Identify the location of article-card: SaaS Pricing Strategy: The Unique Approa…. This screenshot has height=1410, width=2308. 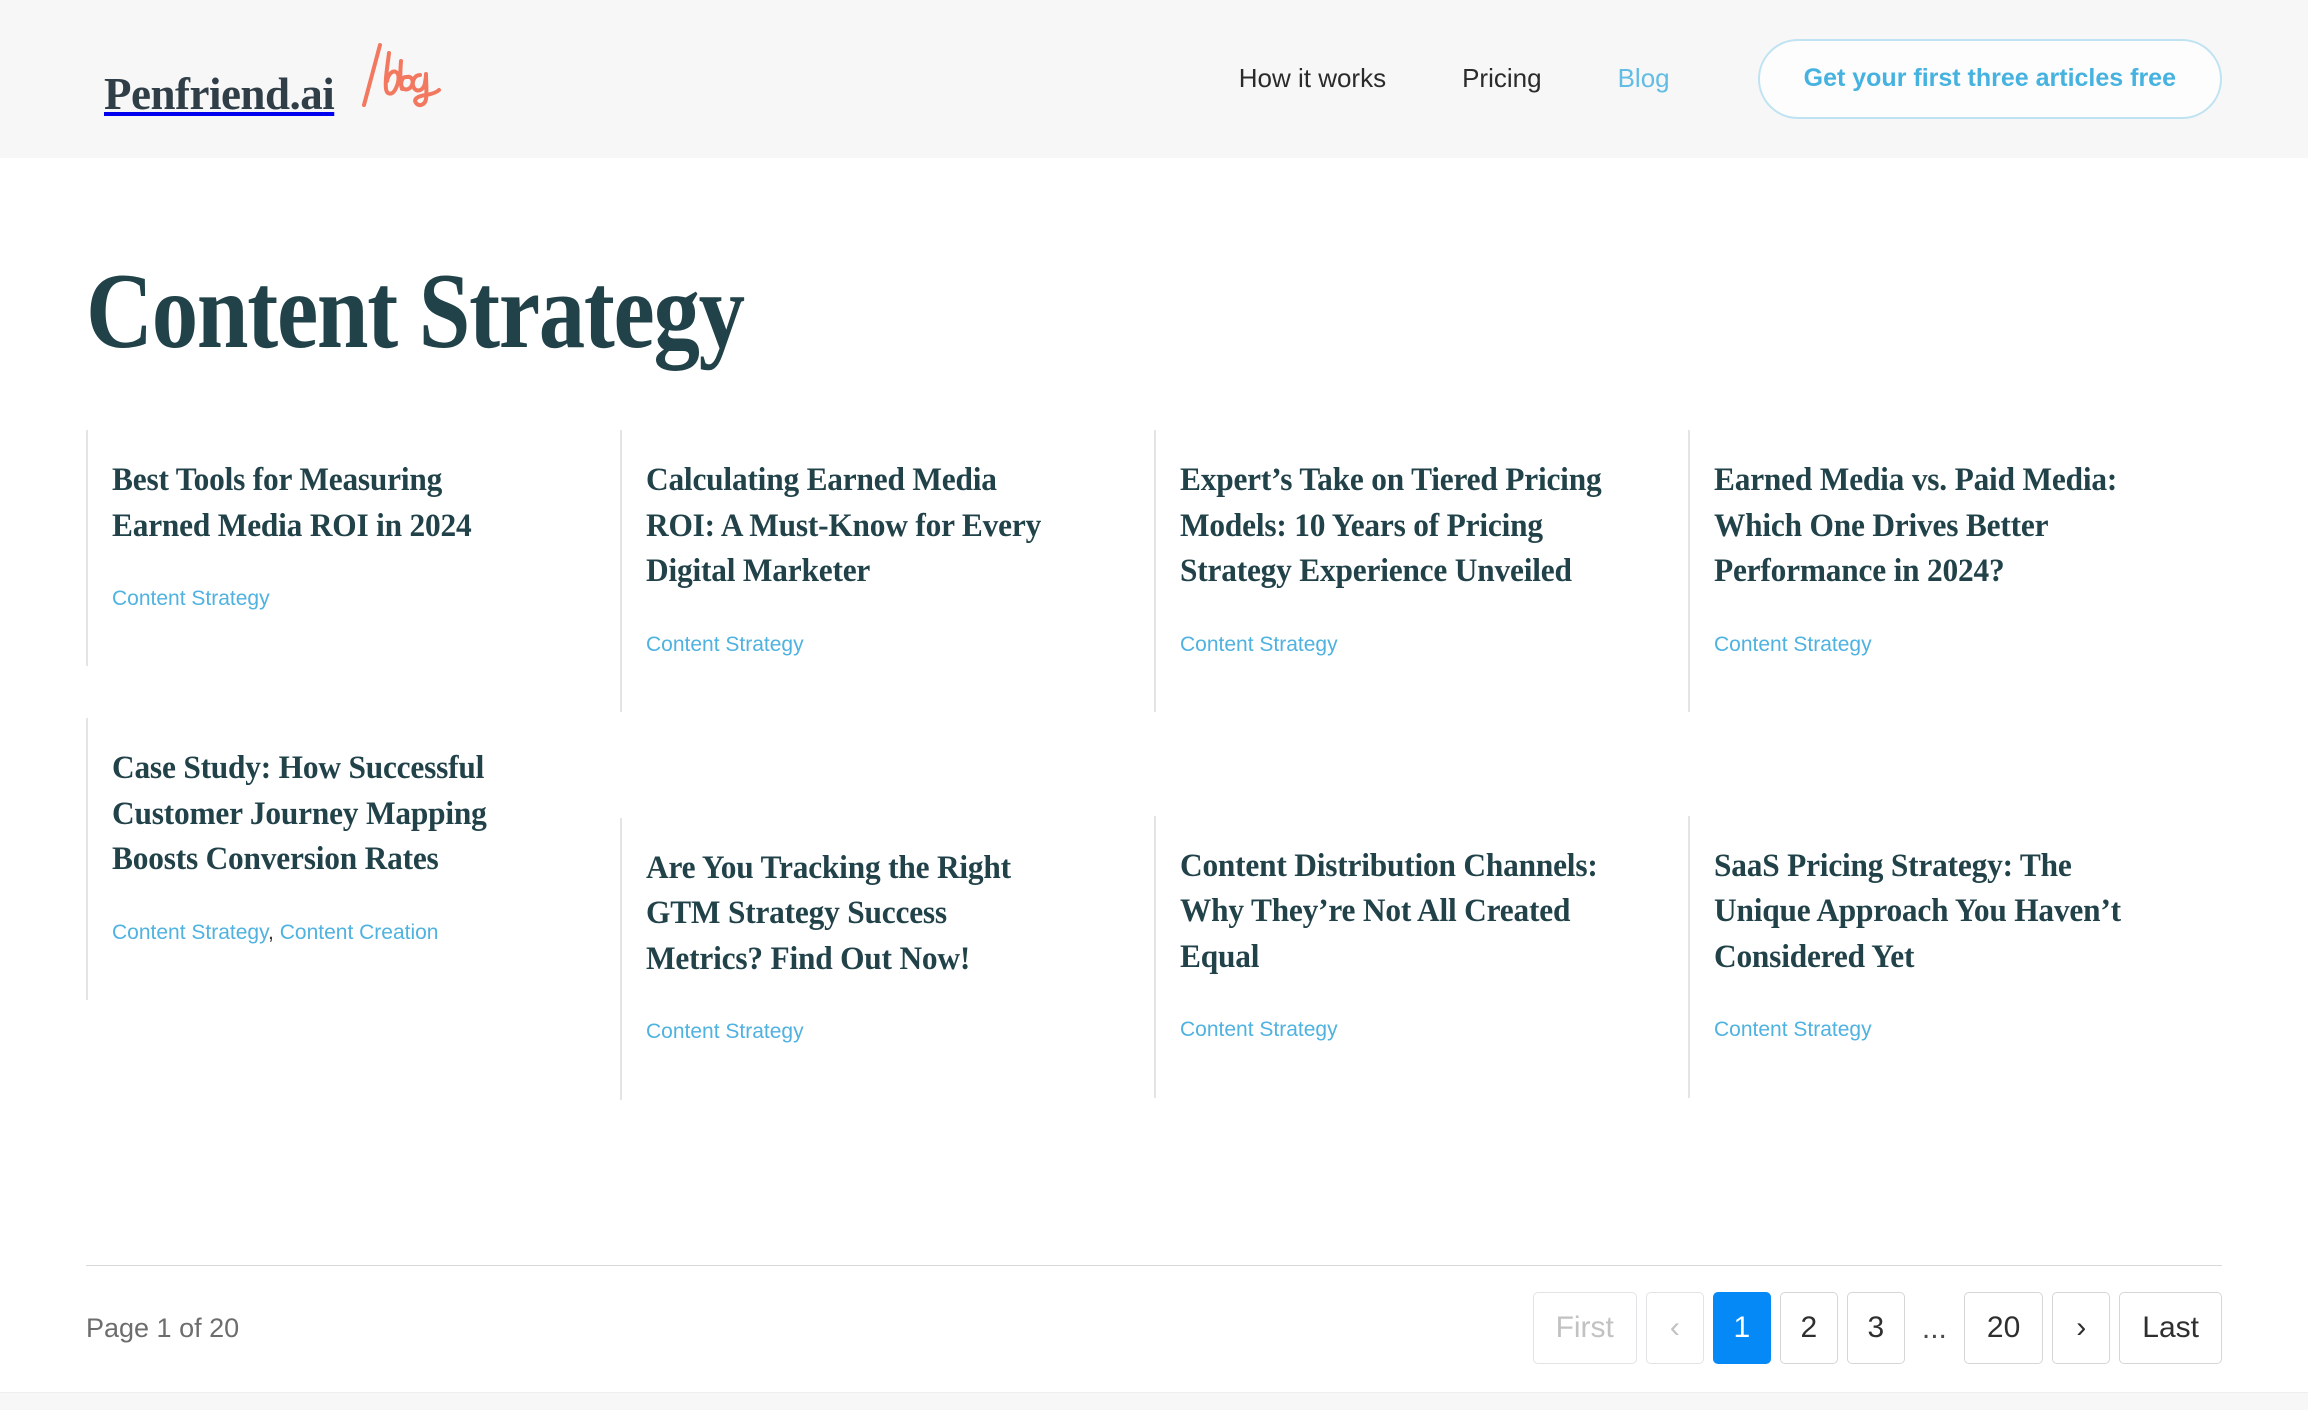
(1955, 956).